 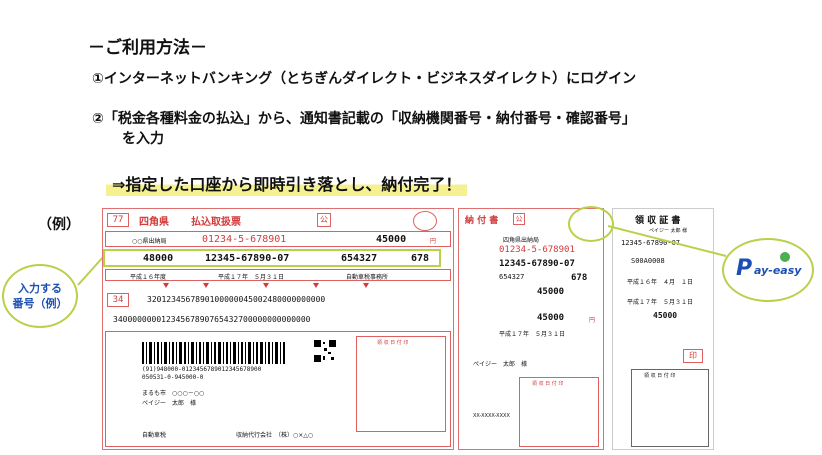 What do you see at coordinates (213, 353) in the screenshot?
I see `barcode-icon` at bounding box center [213, 353].